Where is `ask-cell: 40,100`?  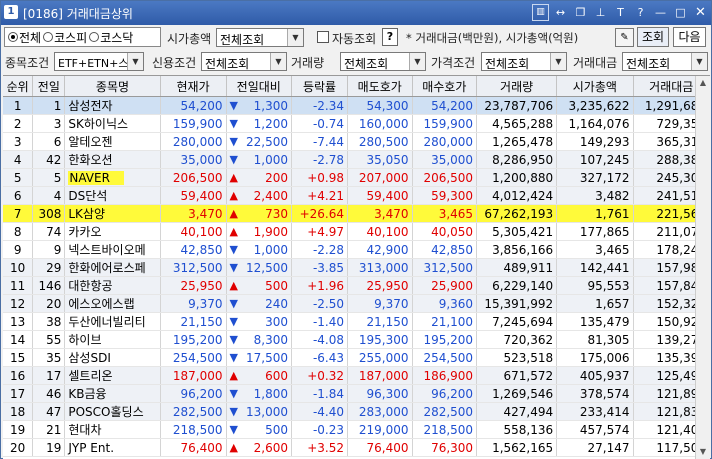 ask-cell: 40,100 is located at coordinates (380, 231).